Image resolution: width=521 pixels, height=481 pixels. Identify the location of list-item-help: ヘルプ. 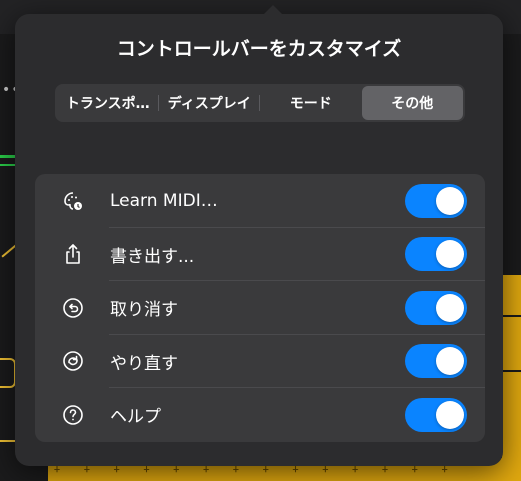
(260, 415).